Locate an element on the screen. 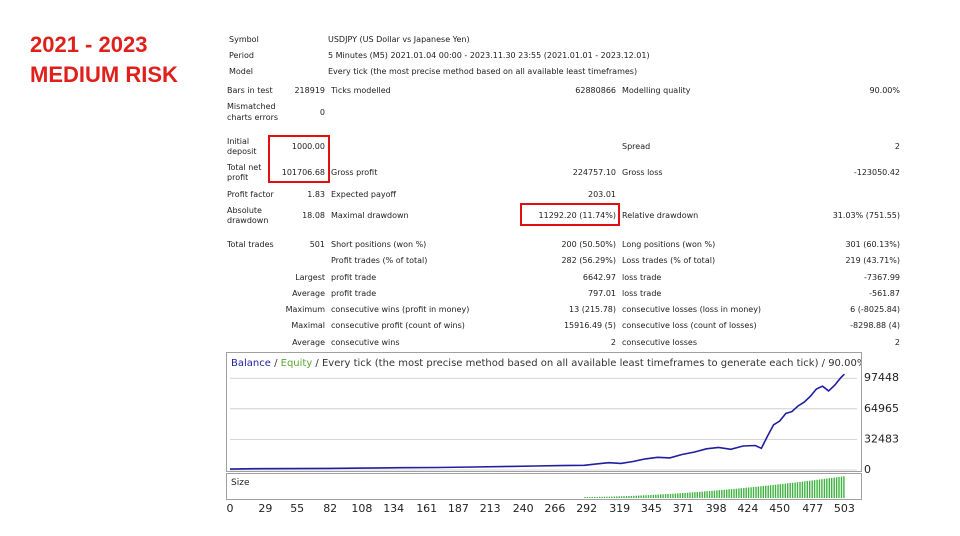 The image size is (960, 536). ticks-label: Ticks modelled is located at coordinates (361, 90).